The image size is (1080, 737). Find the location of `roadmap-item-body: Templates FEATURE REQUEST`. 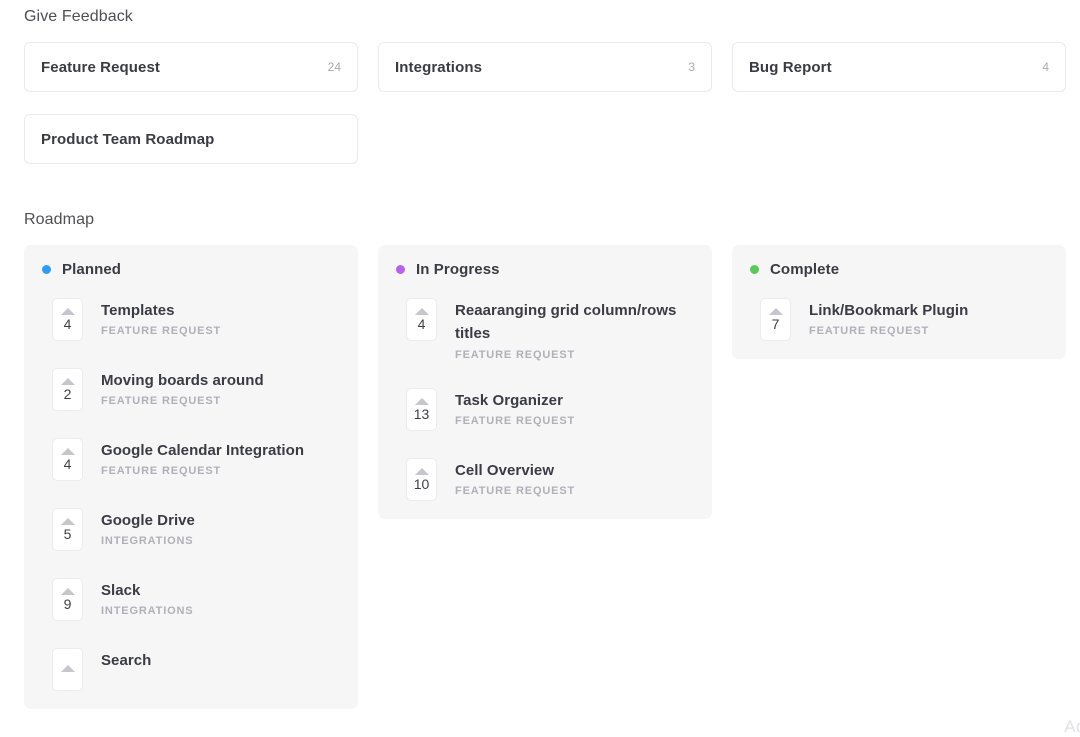

roadmap-item-body: Templates FEATURE REQUEST is located at coordinates (161, 317).